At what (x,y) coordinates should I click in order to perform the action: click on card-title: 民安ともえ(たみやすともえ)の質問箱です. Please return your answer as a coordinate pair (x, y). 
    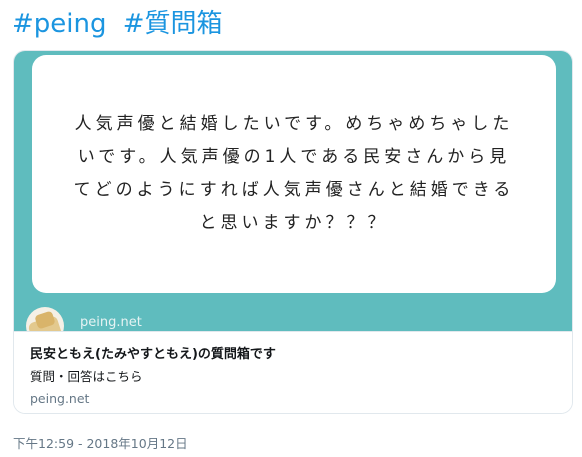
    Looking at the image, I should click on (153, 354).